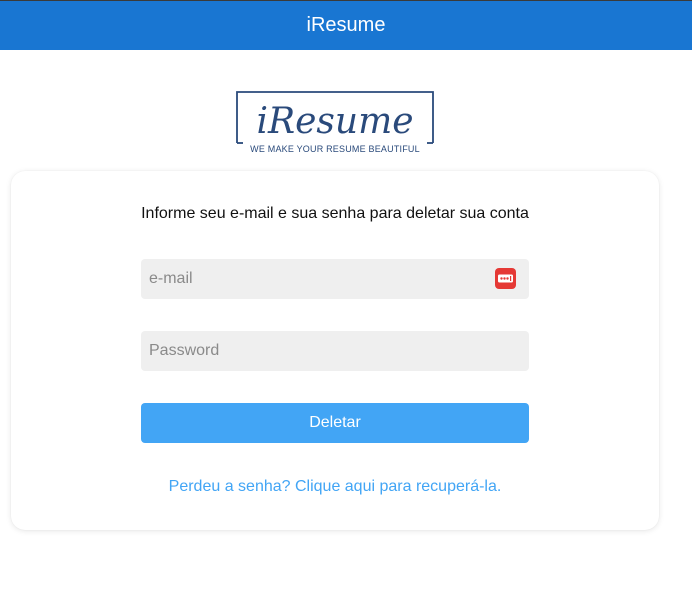 The image size is (692, 613). What do you see at coordinates (505, 278) in the screenshot?
I see `password-manager-icon` at bounding box center [505, 278].